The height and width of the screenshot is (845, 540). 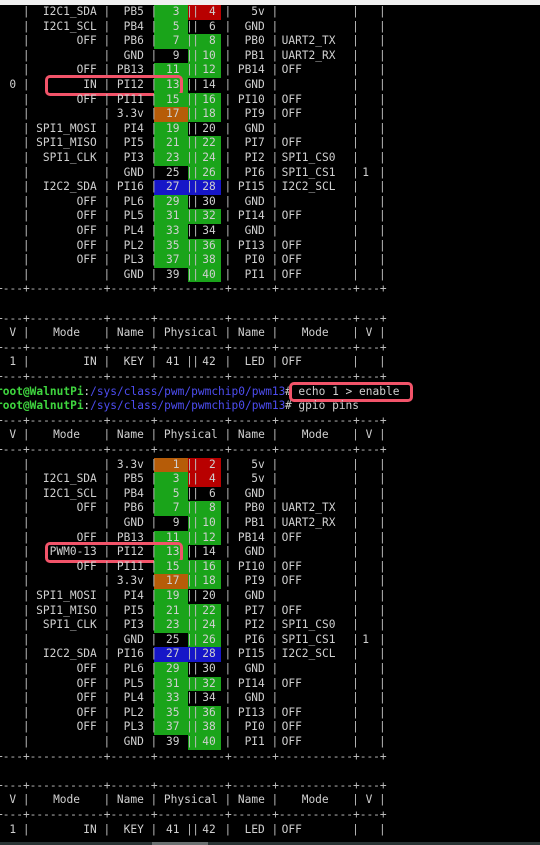 I want to click on gpio-row: PWM0-13PI121314GND||||||||||, so click(x=270, y=552).